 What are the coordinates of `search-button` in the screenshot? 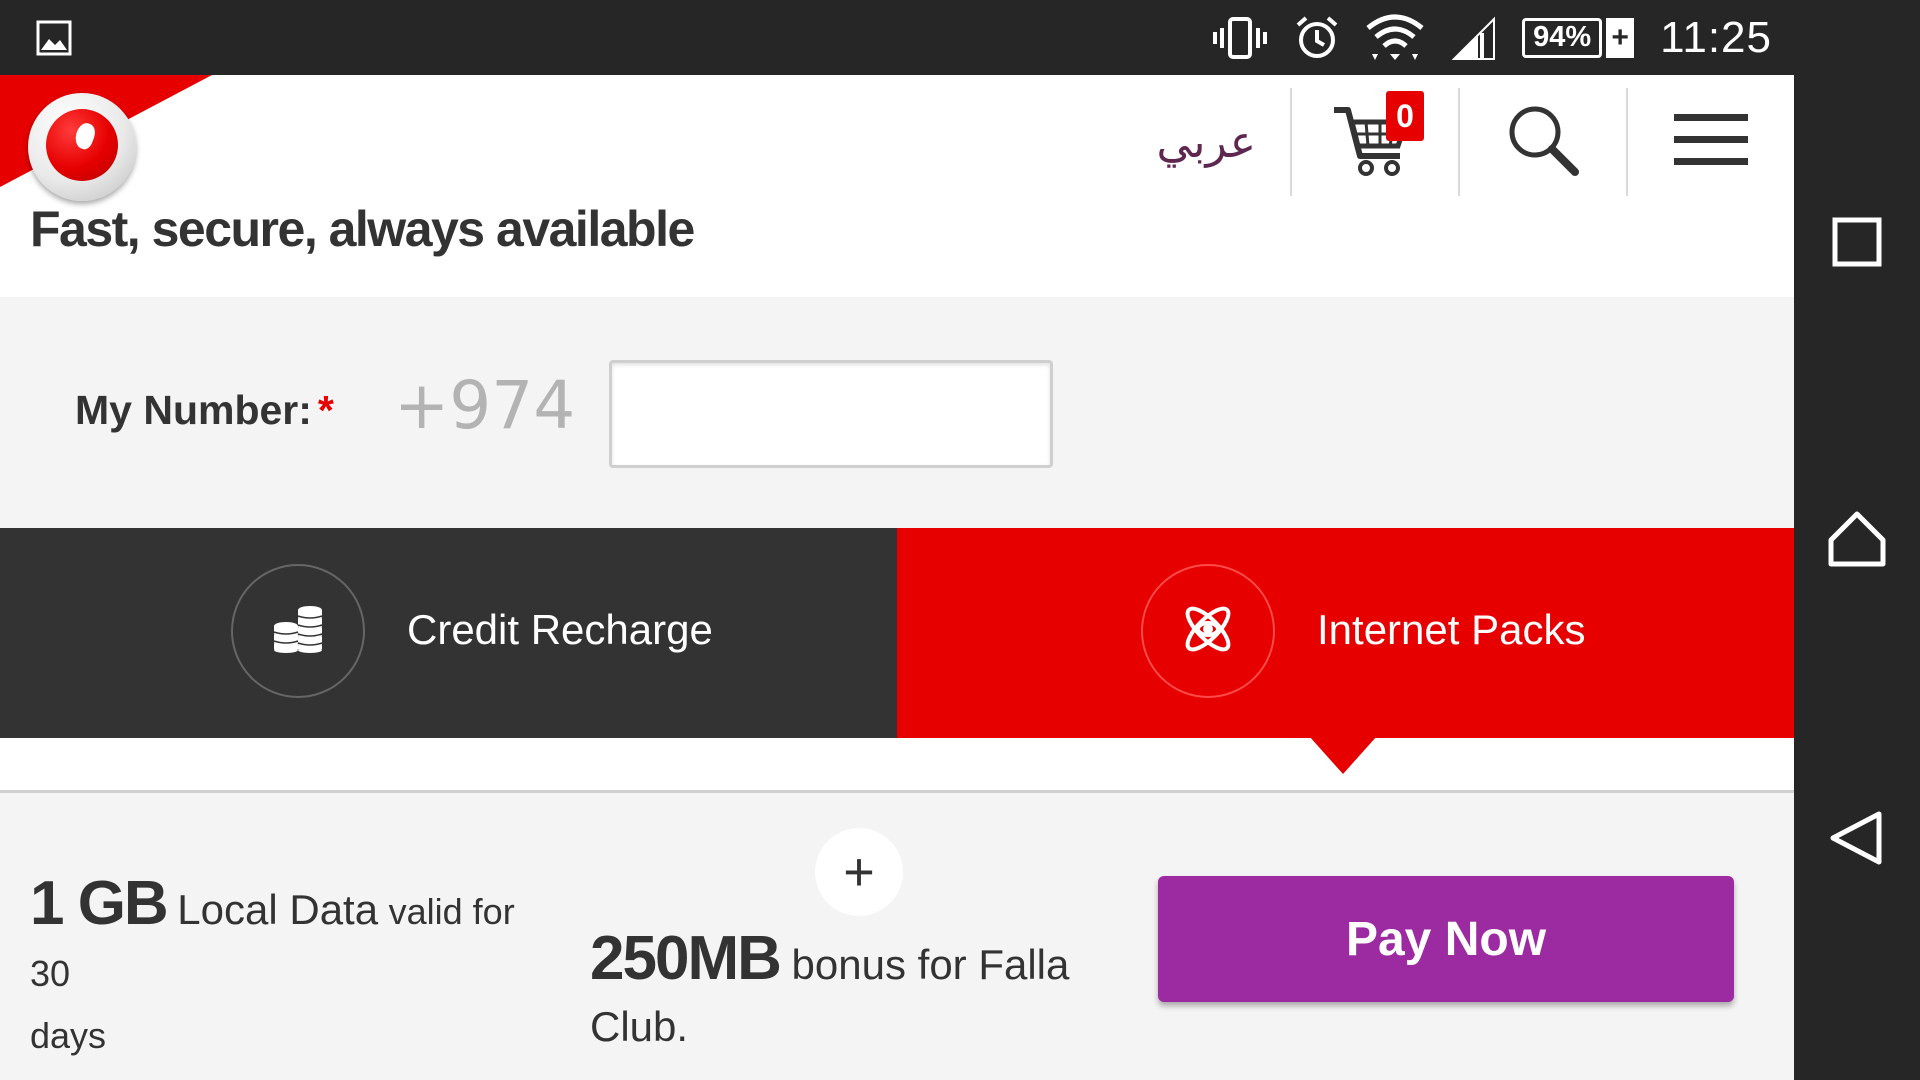 It's located at (1543, 142).